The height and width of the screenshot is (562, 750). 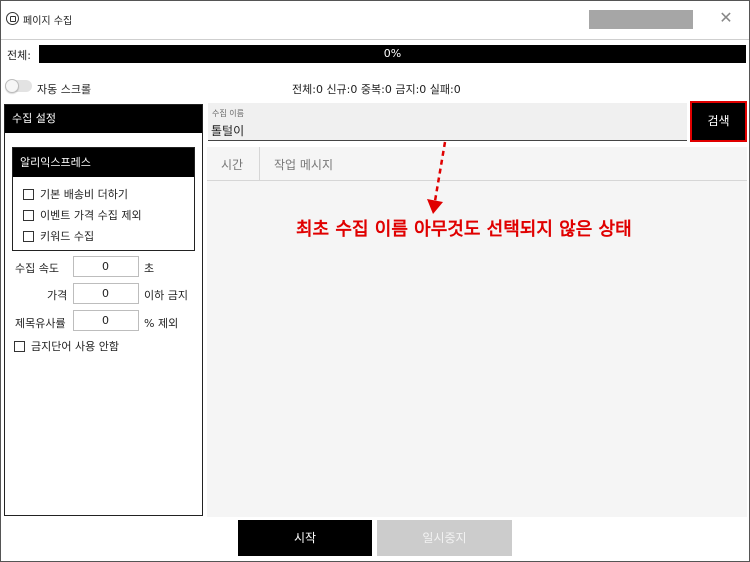 What do you see at coordinates (305, 538) in the screenshot?
I see `start-button: 시작` at bounding box center [305, 538].